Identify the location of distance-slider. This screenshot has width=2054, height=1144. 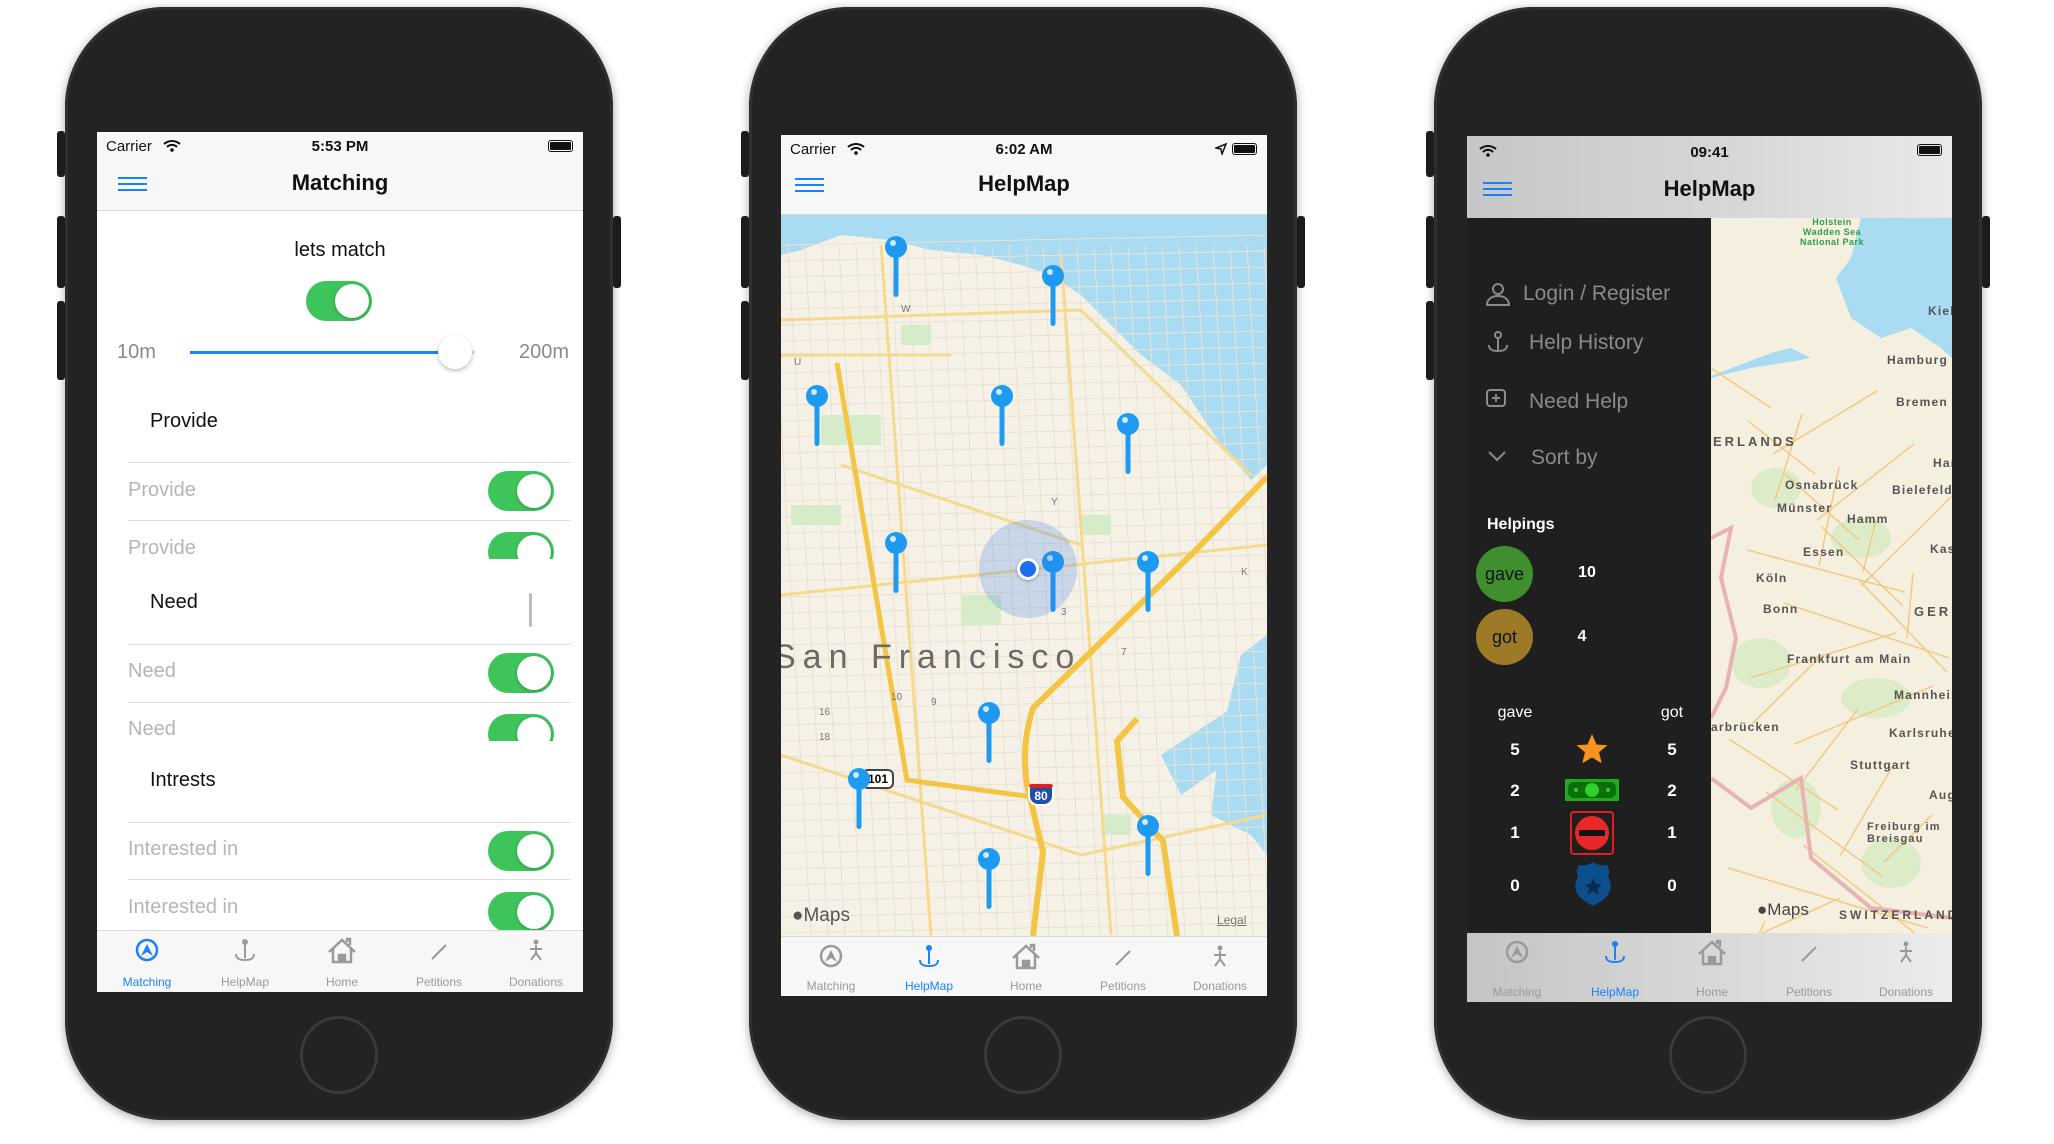
(332, 352).